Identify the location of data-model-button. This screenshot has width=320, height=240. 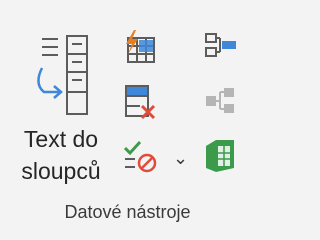
(220, 156).